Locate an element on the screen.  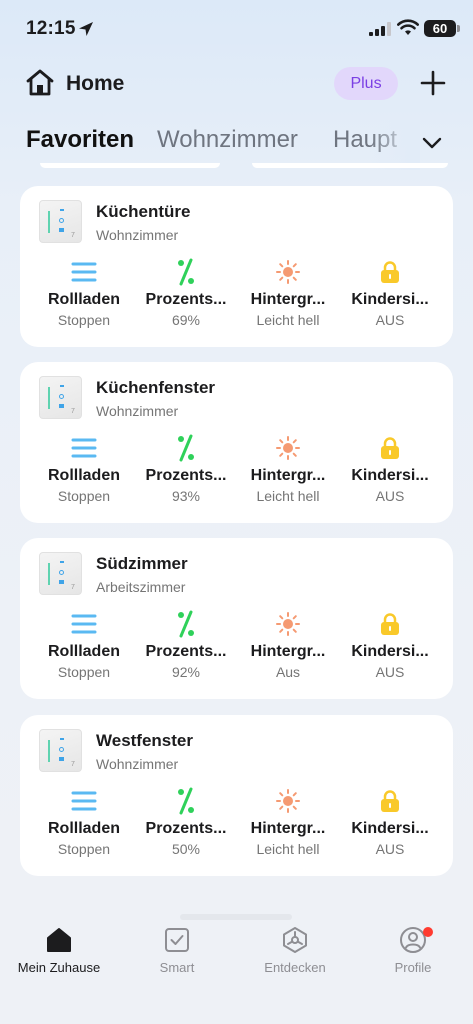
bottom-nav: Mein Zuhause Smart Entdecken Profile is located at coordinates (236, 971).